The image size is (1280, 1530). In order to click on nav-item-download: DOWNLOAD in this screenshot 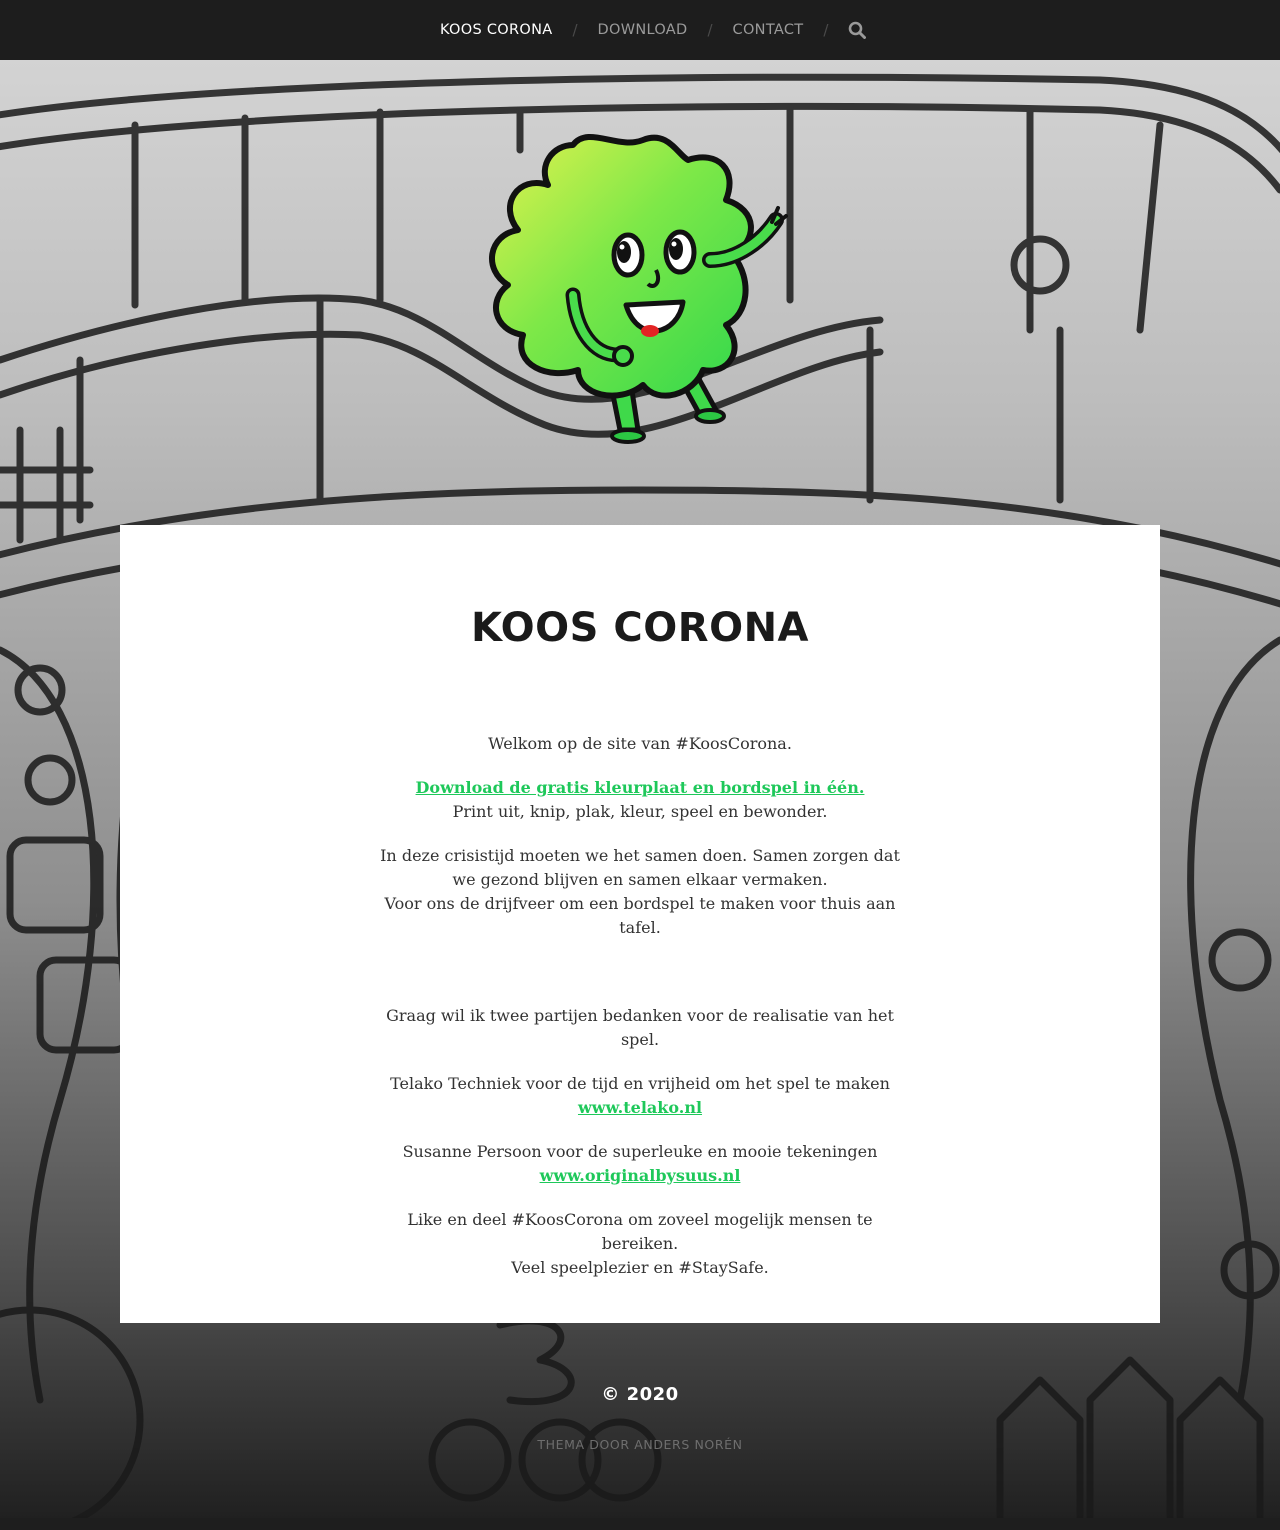, I will do `click(643, 30)`.